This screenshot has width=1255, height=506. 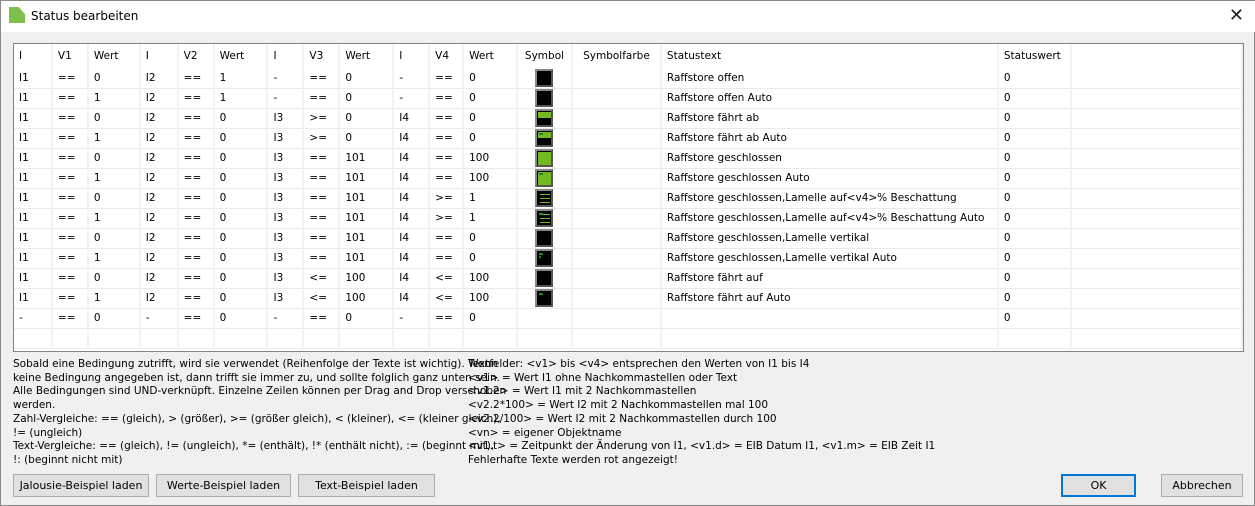 What do you see at coordinates (829, 56) in the screenshot?
I see `column-header: Statustext` at bounding box center [829, 56].